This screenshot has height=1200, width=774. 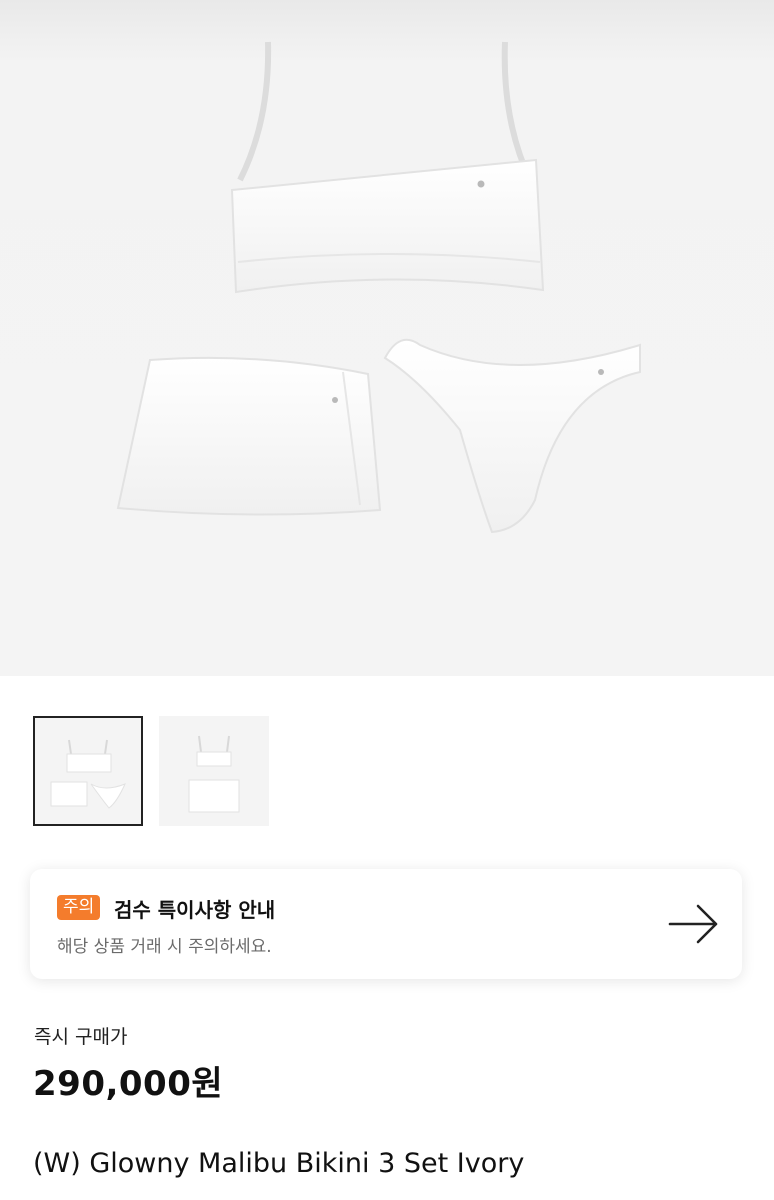 I want to click on product-name: (W) Glowny Malibu Bikini 3 Set Ivory, so click(x=279, y=1163).